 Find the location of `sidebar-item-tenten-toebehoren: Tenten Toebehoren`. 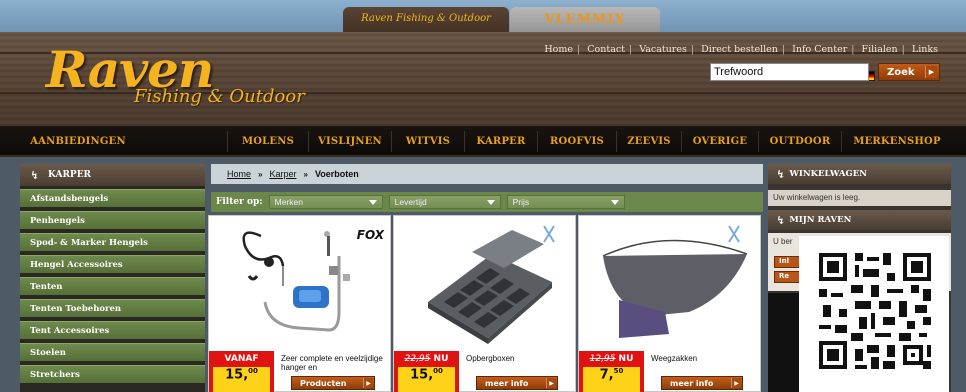

sidebar-item-tenten-toebehoren: Tenten Toebehoren is located at coordinates (112, 309).